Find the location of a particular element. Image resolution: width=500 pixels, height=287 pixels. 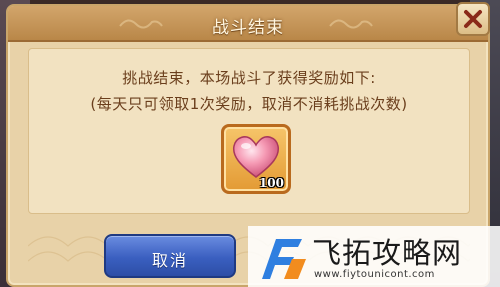

reward-count: 100 is located at coordinates (271, 183).